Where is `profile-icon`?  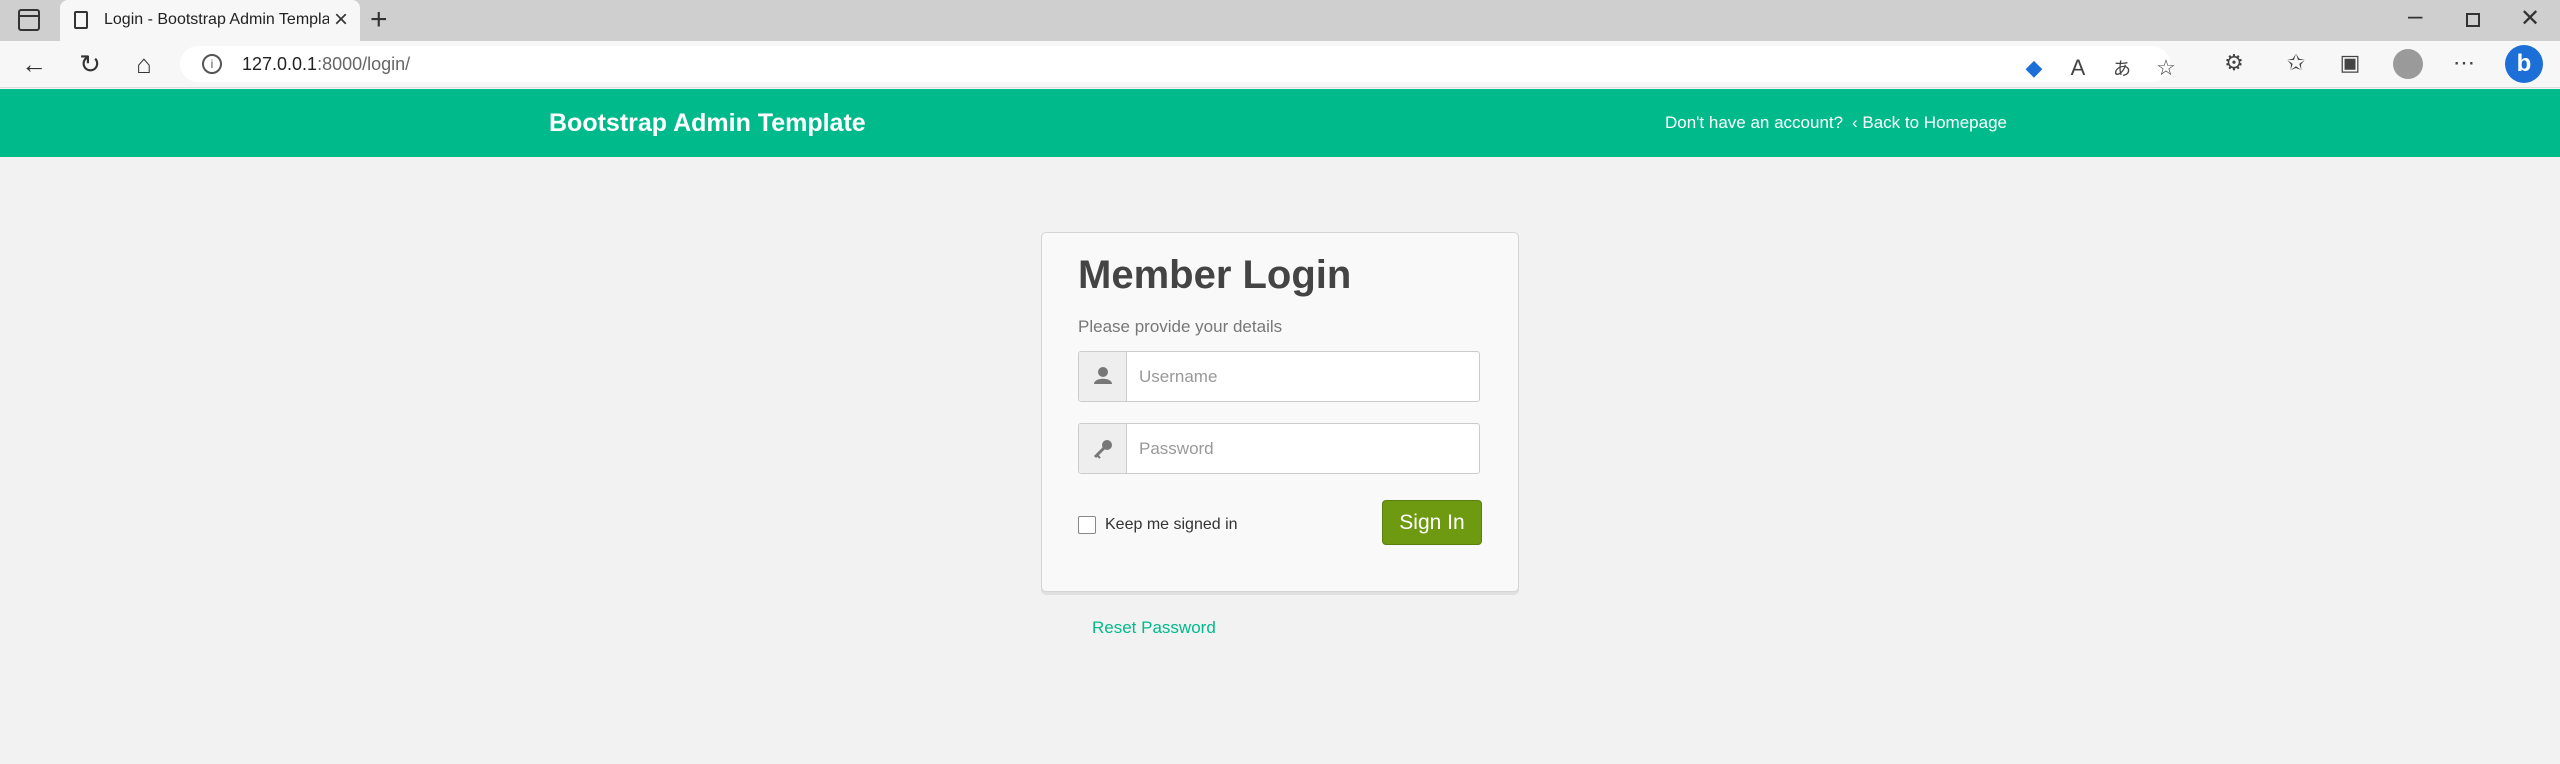
profile-icon is located at coordinates (2408, 64).